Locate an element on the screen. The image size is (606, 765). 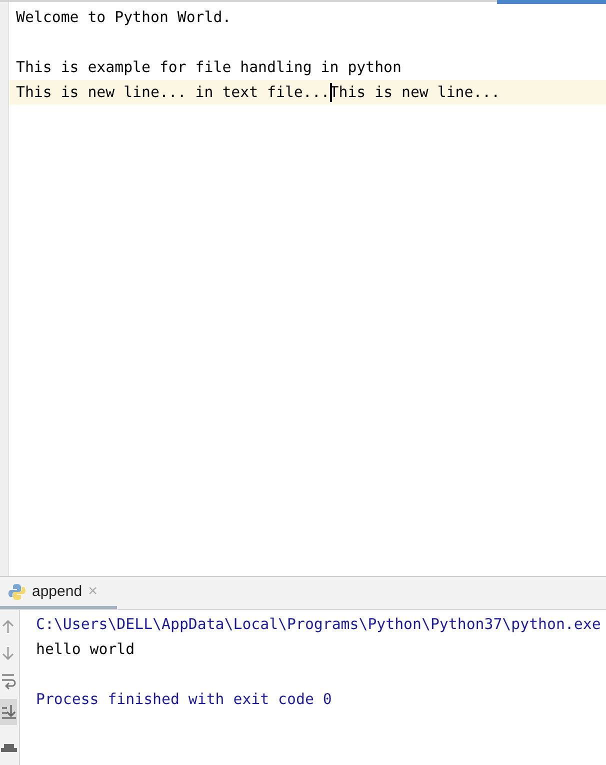
scroll-end-icon is located at coordinates (8, 712).